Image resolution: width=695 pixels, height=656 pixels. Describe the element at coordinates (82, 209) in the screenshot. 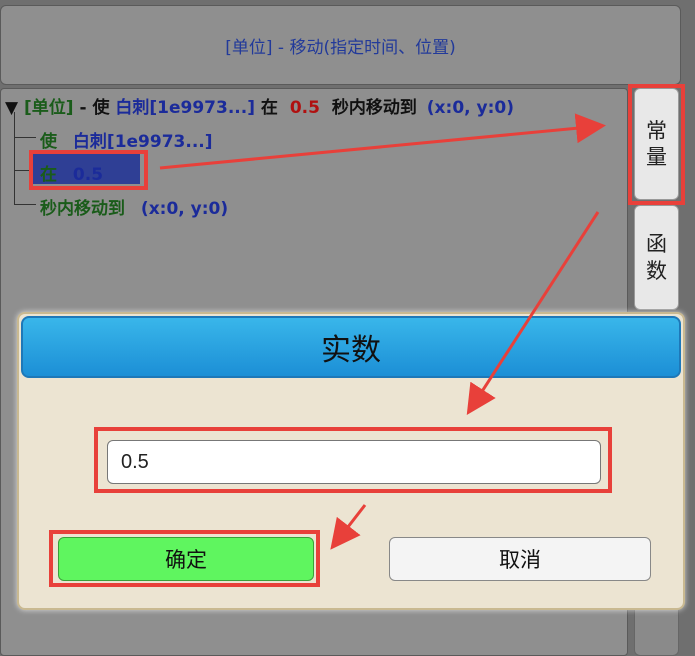

I see `child-label: 秒内移动到` at that location.